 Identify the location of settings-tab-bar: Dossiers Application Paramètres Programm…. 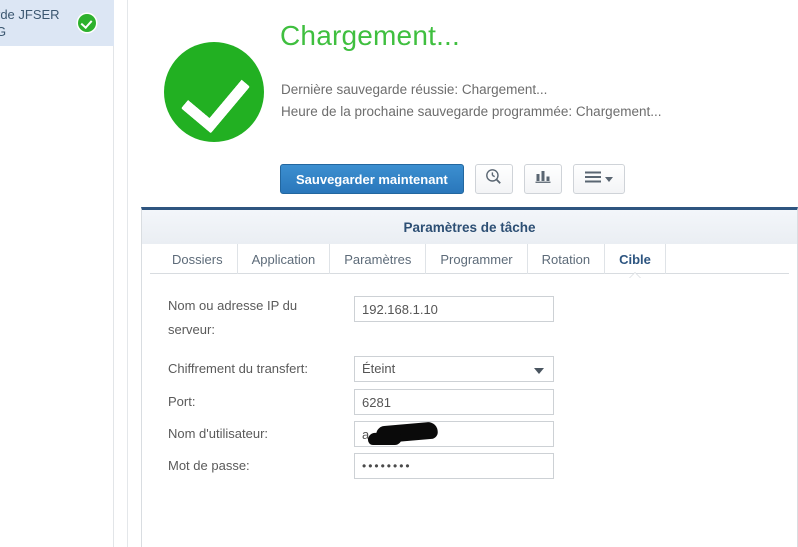
(469, 259).